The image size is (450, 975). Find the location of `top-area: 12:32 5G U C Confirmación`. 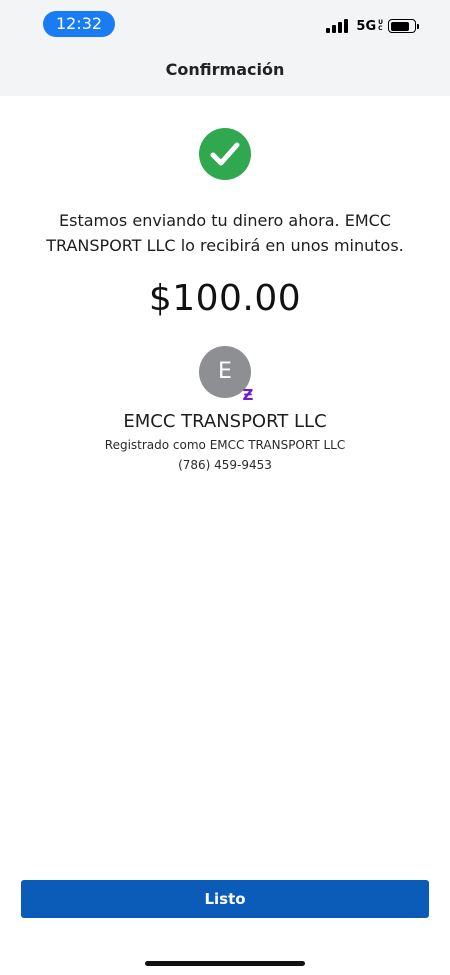

top-area: 12:32 5G U C Confirmación is located at coordinates (225, 48).